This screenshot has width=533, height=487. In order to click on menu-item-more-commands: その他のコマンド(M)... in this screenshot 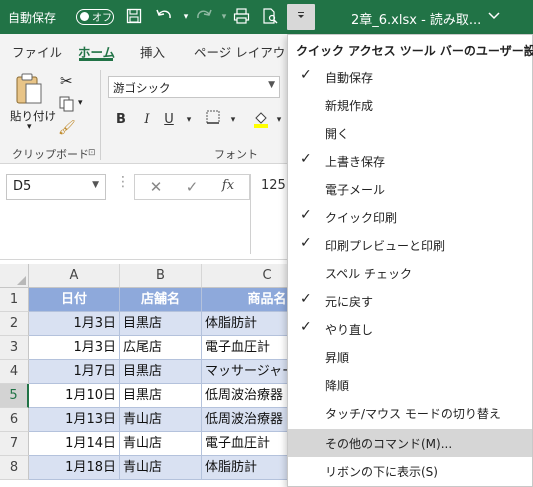, I will do `click(410, 443)`.